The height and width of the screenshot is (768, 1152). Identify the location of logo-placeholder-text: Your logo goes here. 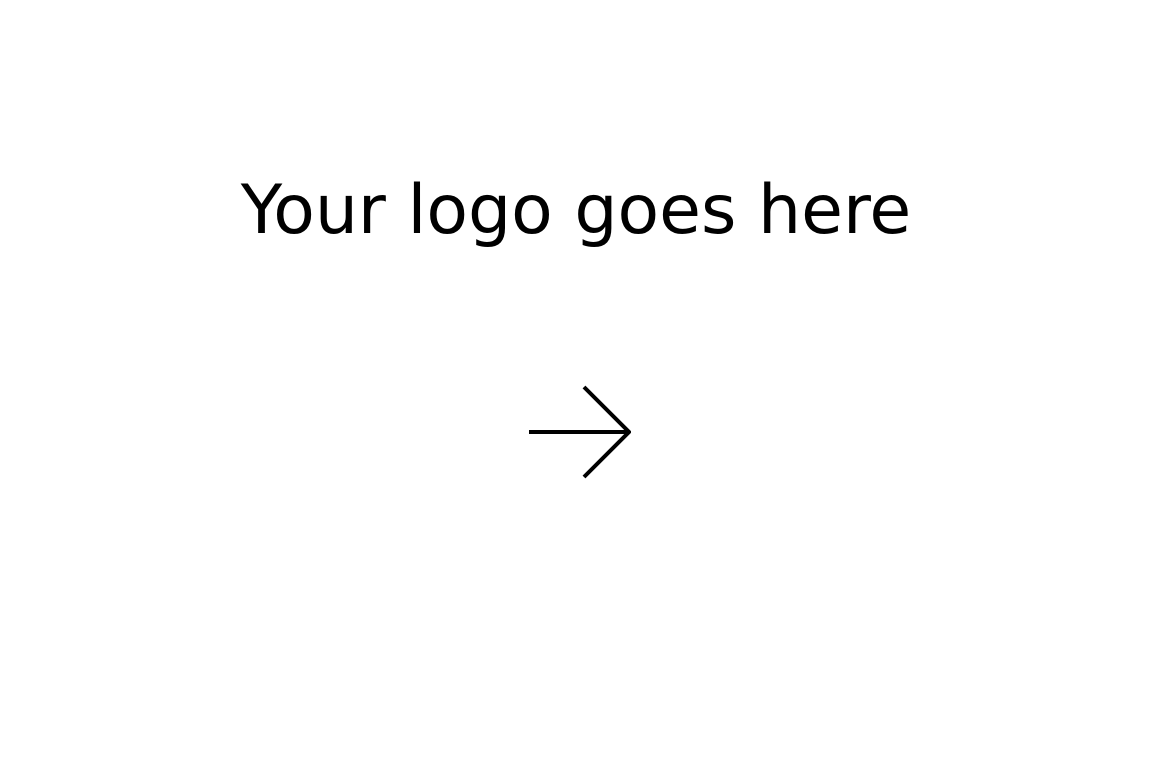
(576, 210).